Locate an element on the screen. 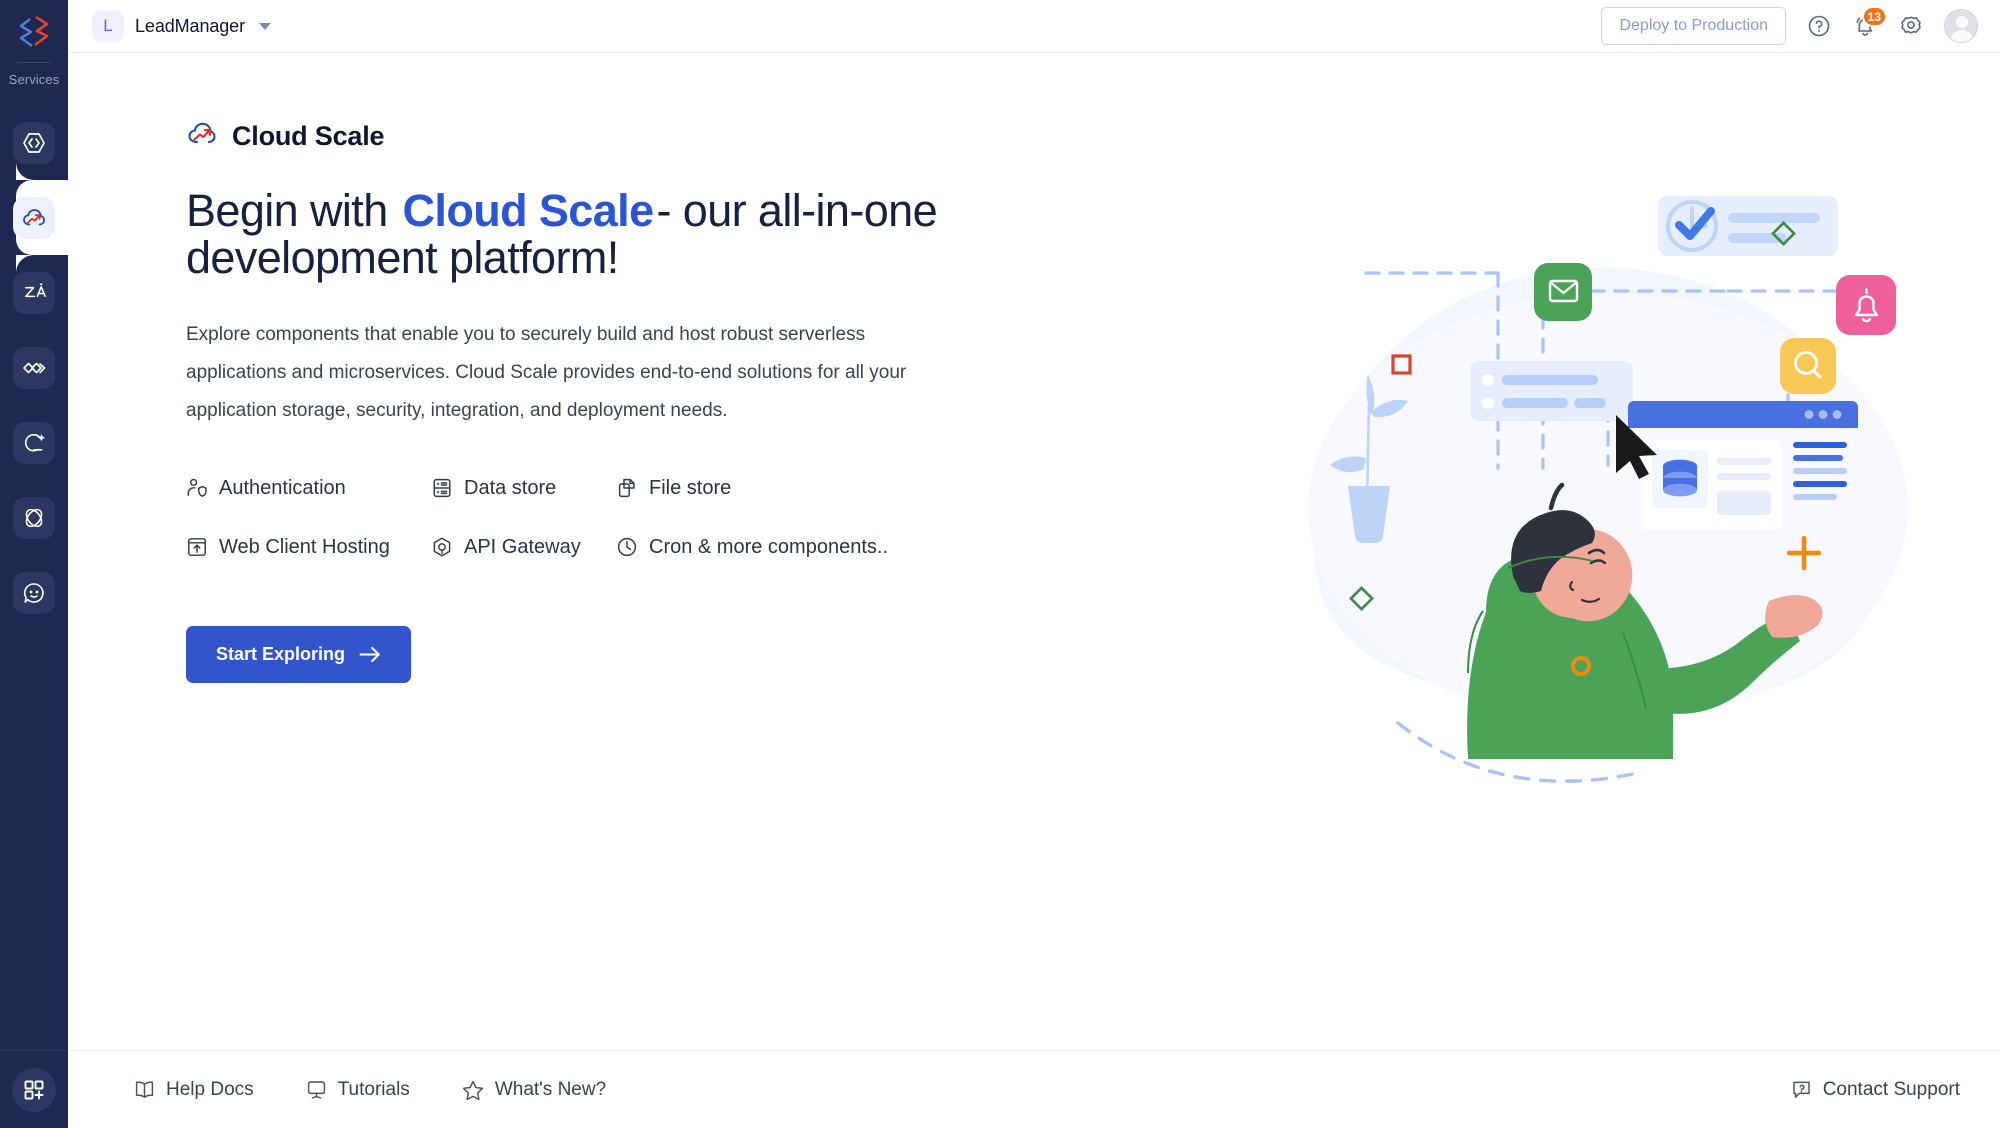 Image resolution: width=2000 pixels, height=1128 pixels. sidebar-services-label: Services is located at coordinates (34, 79).